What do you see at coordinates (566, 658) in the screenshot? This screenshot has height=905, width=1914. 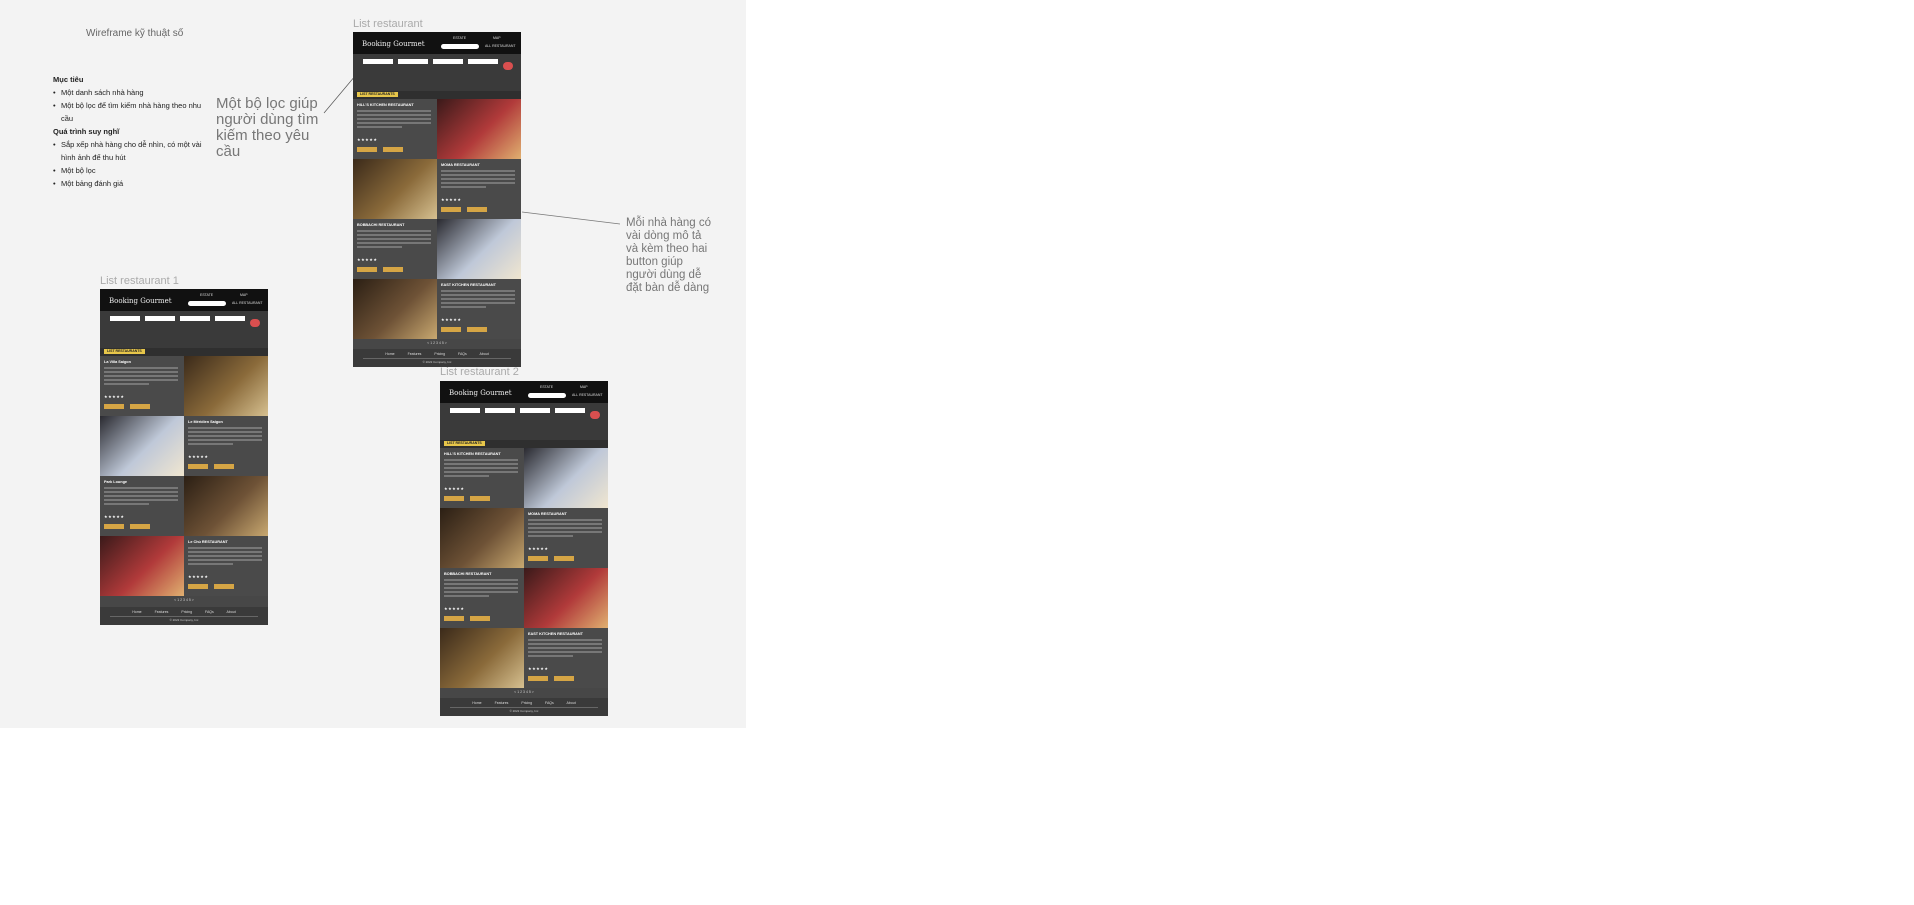 I see `mock-restaurant-info: EAST KITCHEN RESTAURANT ★★★★★` at bounding box center [566, 658].